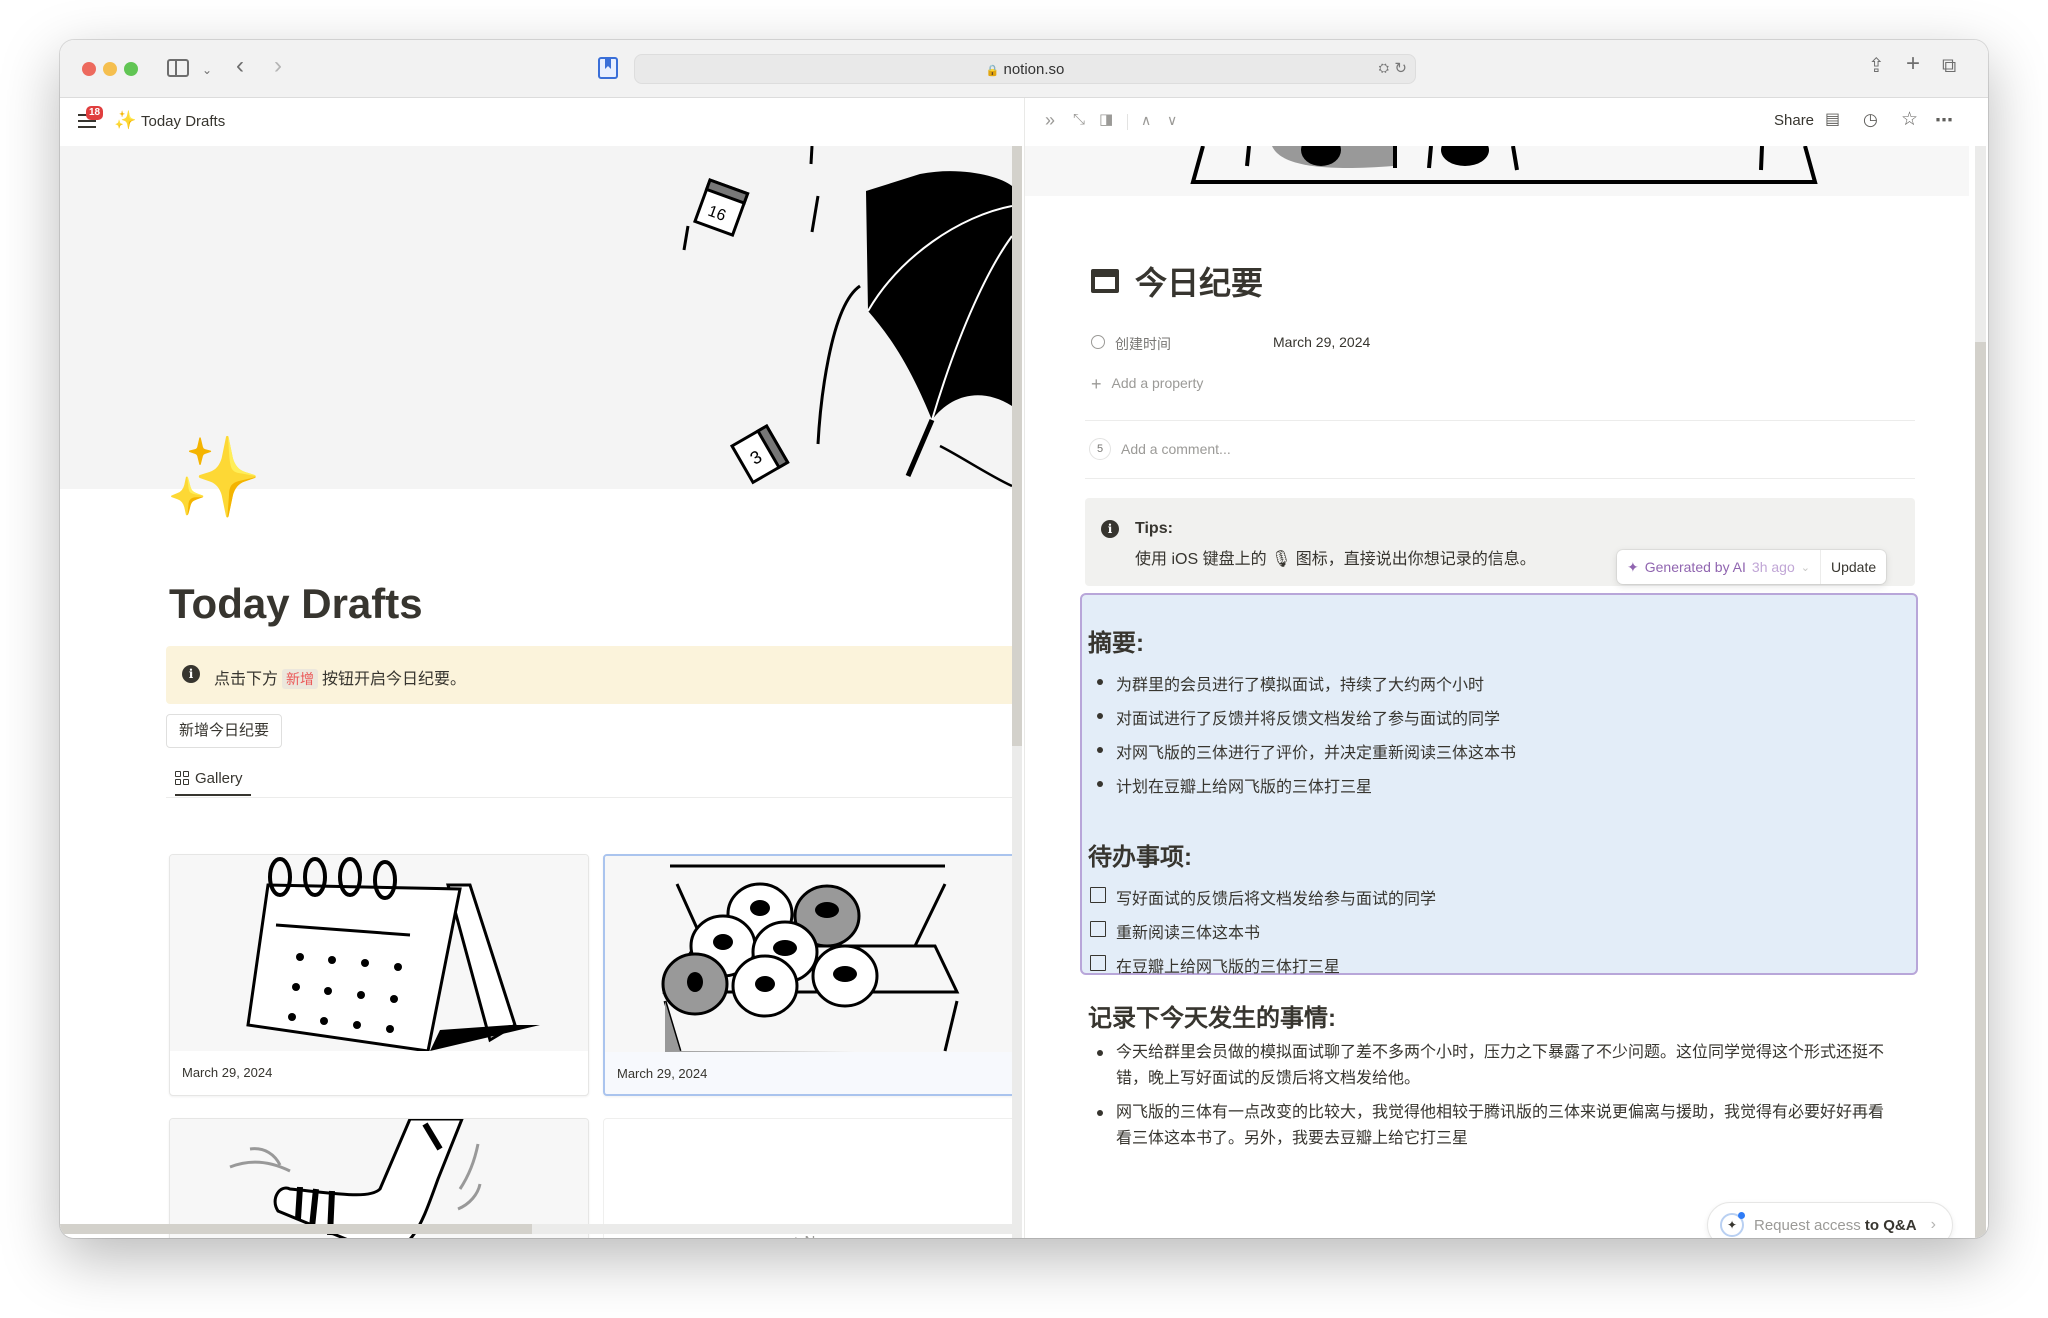 Image resolution: width=2048 pixels, height=1318 pixels. I want to click on instruction-callout: i 点击下方 新增 按钮开启今日纪要。, so click(594, 675).